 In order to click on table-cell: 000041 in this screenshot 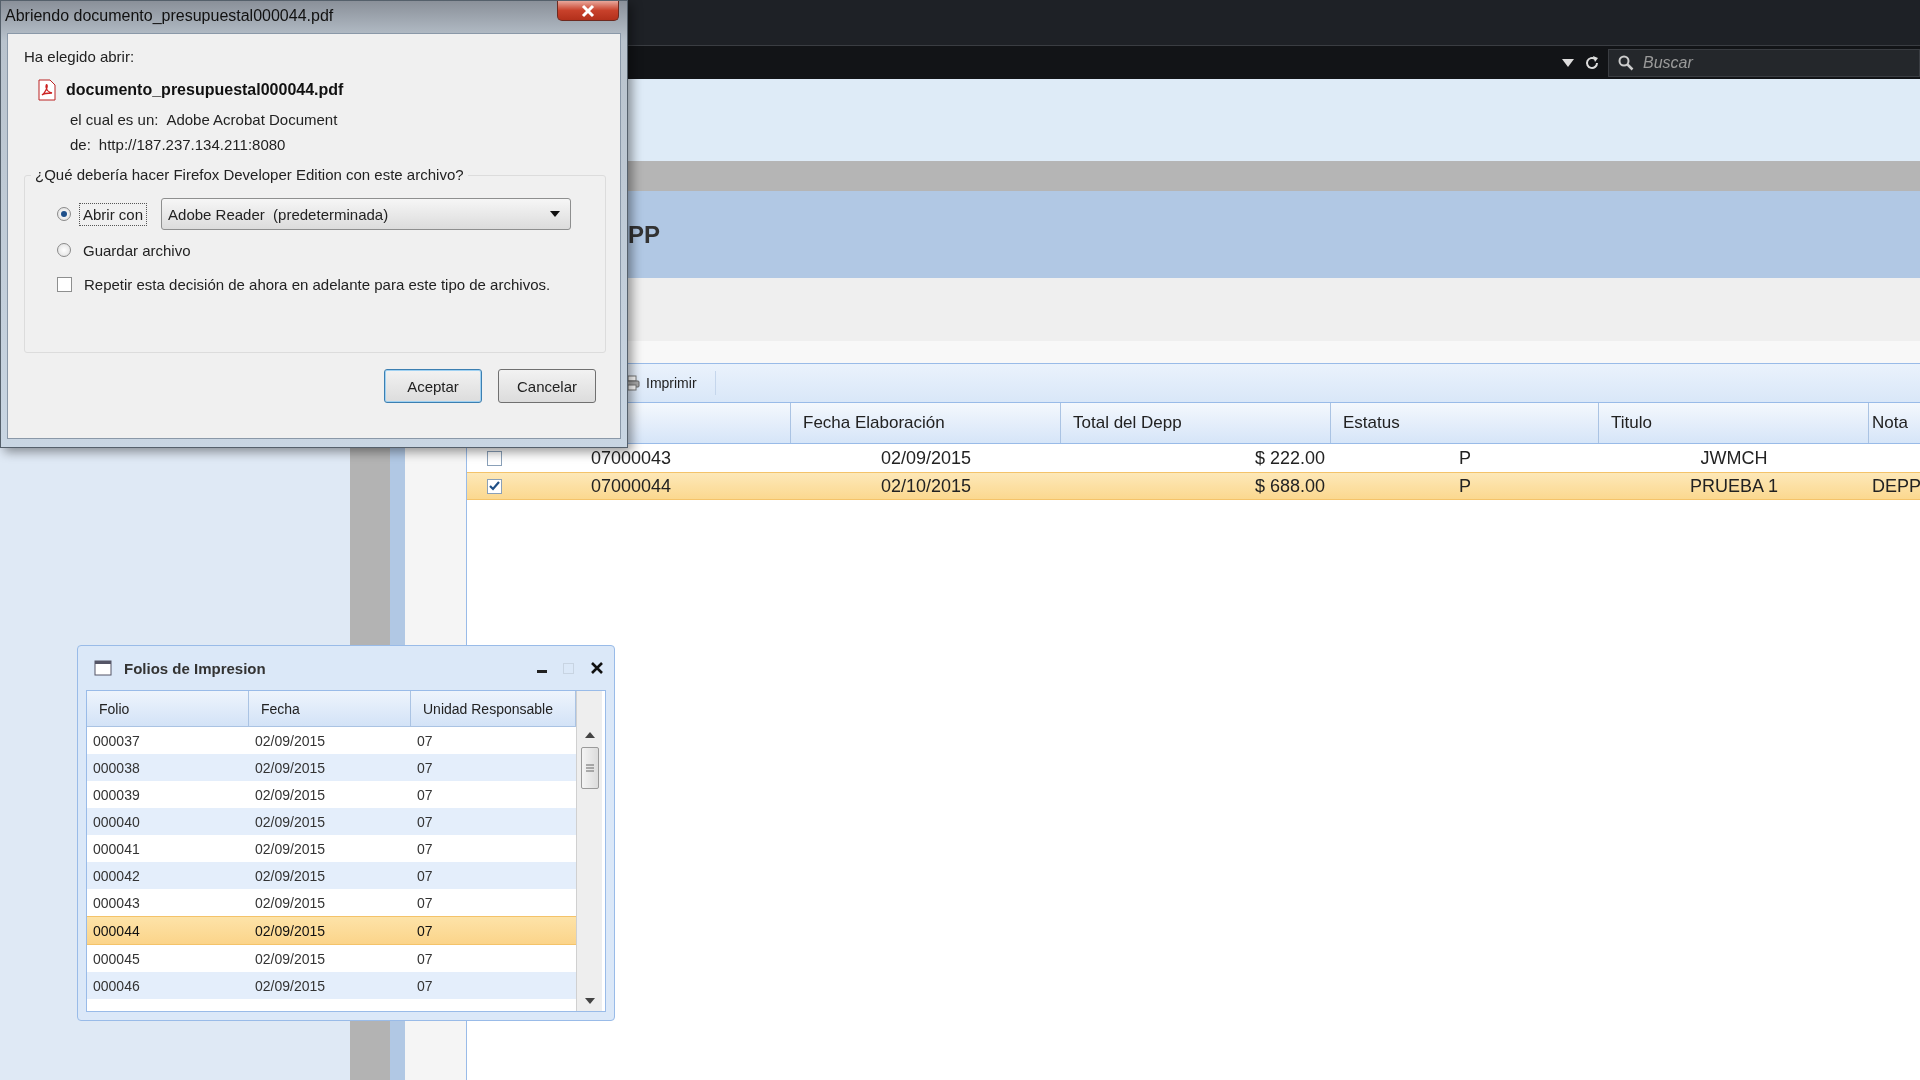, I will do `click(116, 848)`.